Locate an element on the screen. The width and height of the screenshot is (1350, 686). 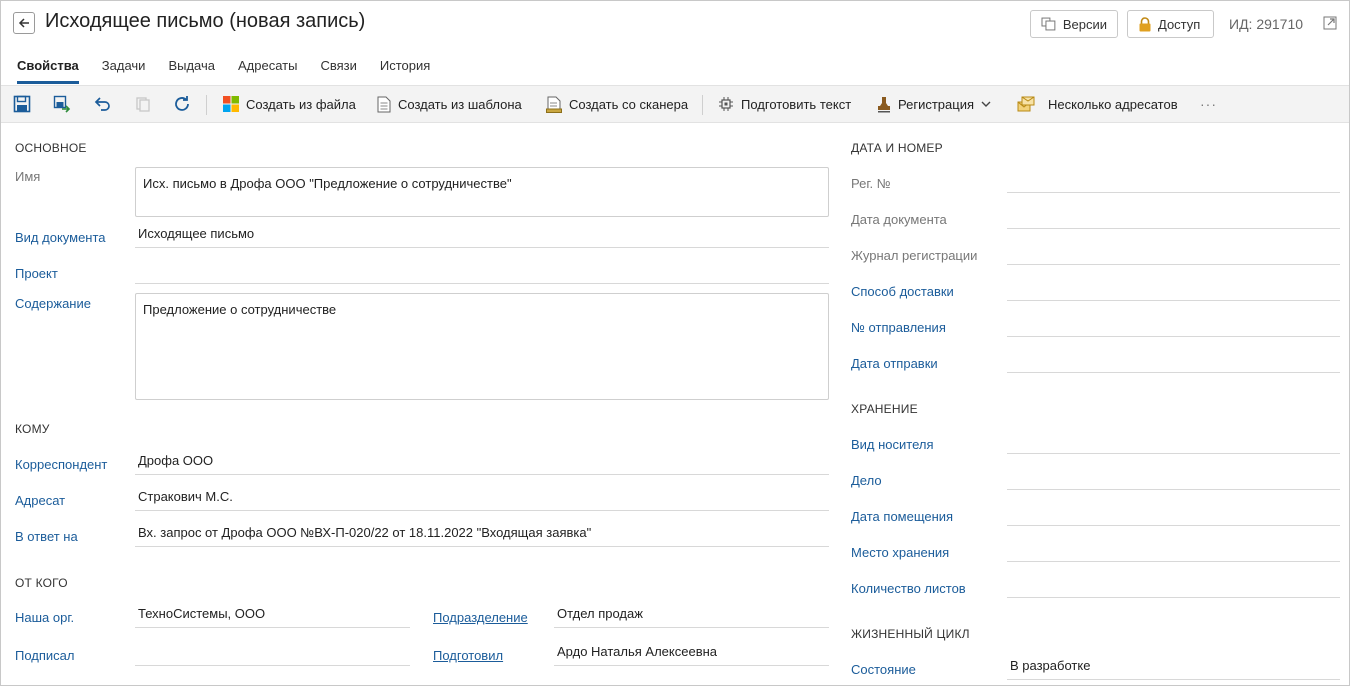
name-label: Имя is located at coordinates (28, 176).